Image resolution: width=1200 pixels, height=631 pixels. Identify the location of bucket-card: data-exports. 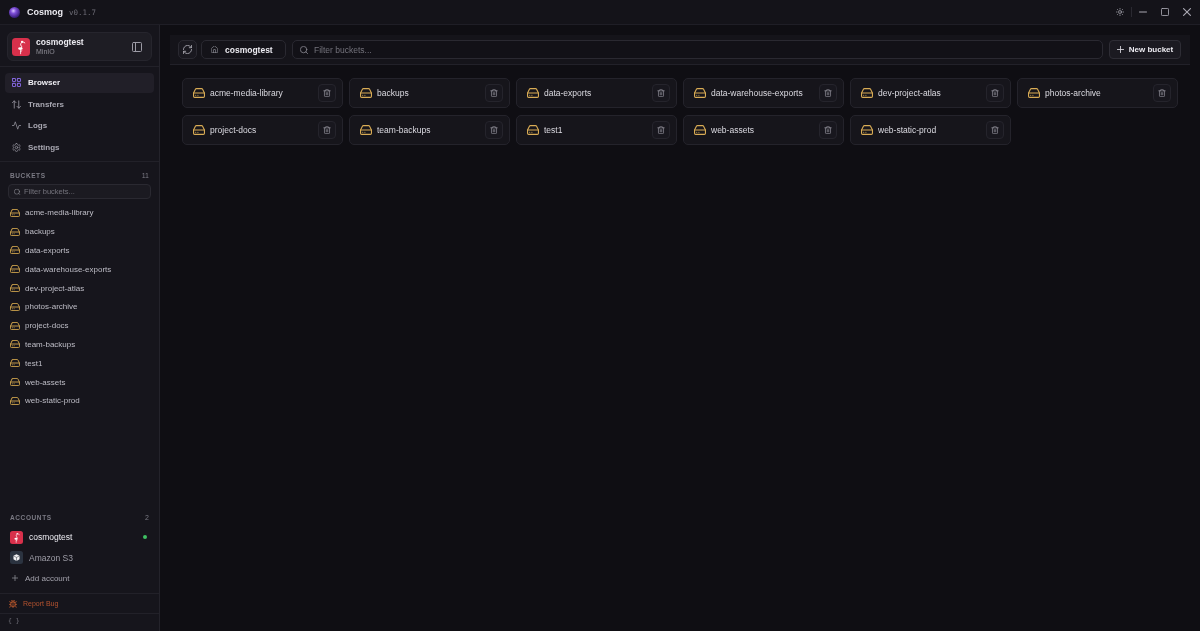
(596, 93).